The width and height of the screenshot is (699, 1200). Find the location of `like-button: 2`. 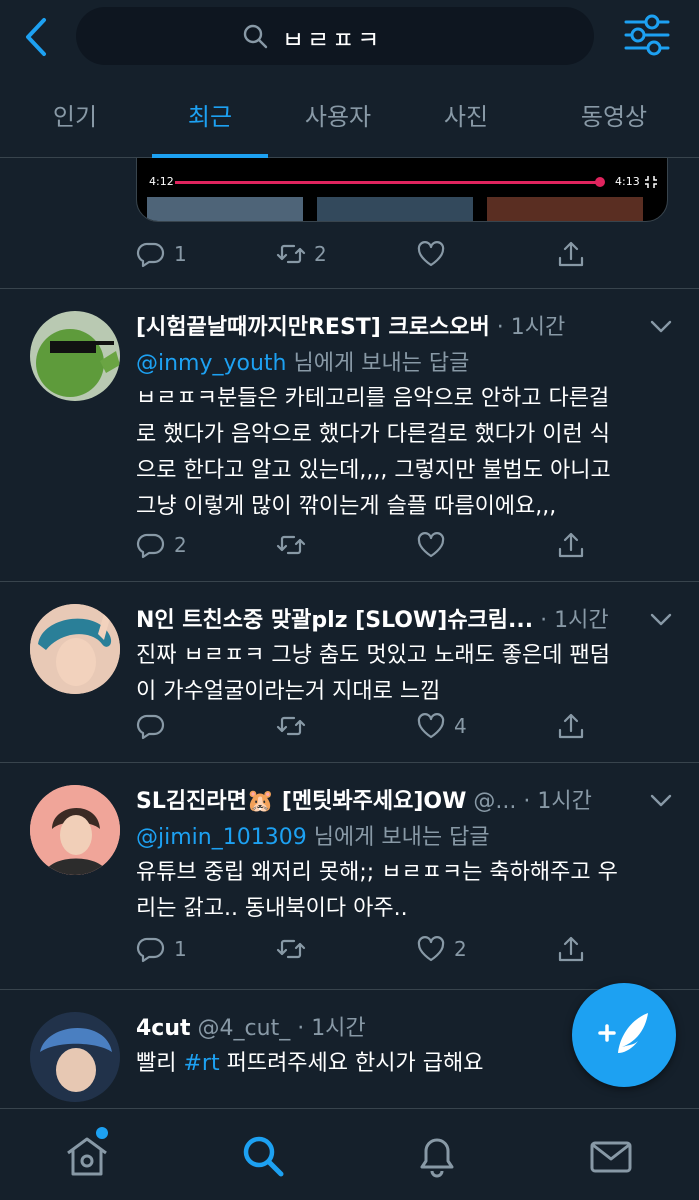

like-button: 2 is located at coordinates (441, 949).